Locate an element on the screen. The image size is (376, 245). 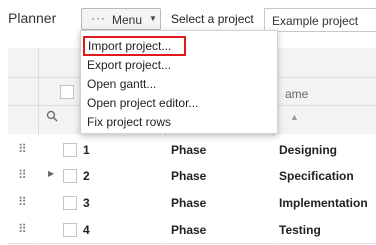
menu-item-label: Fix project rows is located at coordinates (129, 122).